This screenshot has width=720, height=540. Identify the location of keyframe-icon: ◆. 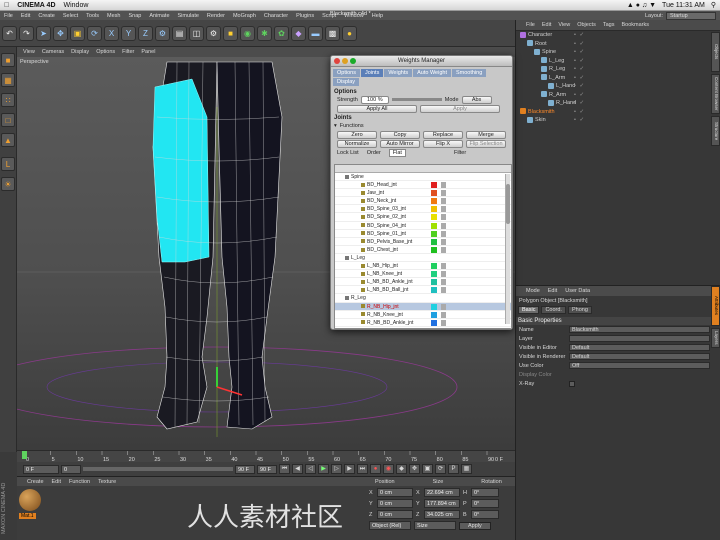
(401, 469).